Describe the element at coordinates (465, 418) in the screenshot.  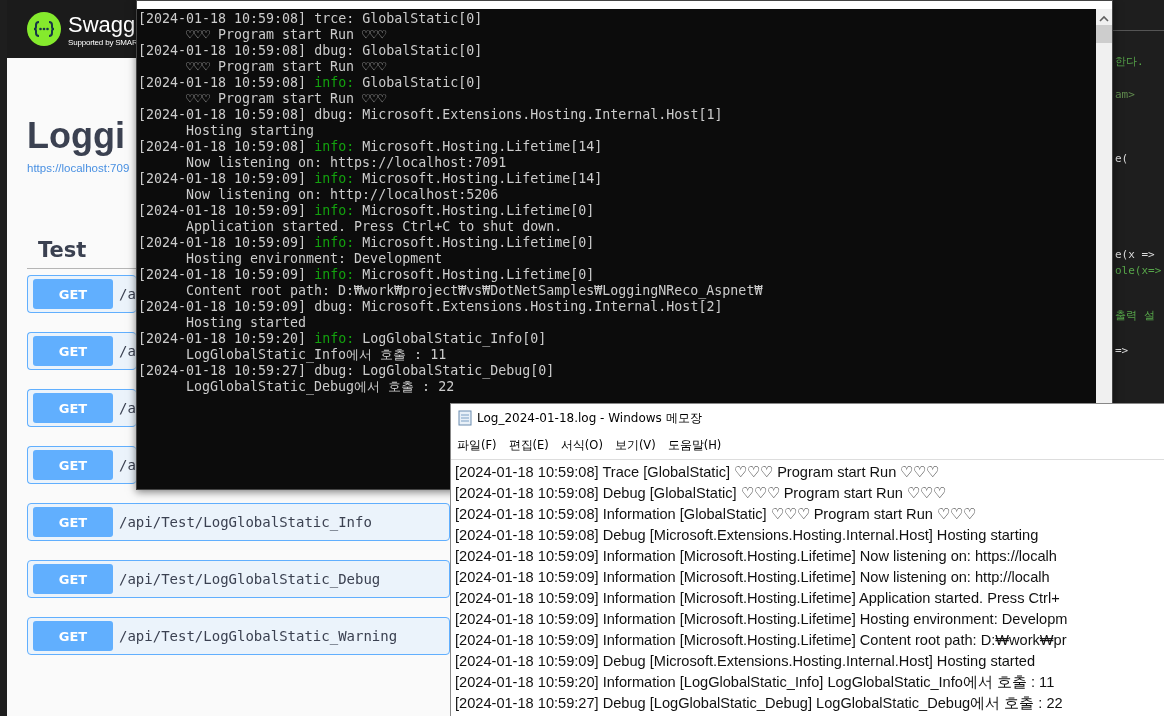
I see `notepad-icon` at that location.